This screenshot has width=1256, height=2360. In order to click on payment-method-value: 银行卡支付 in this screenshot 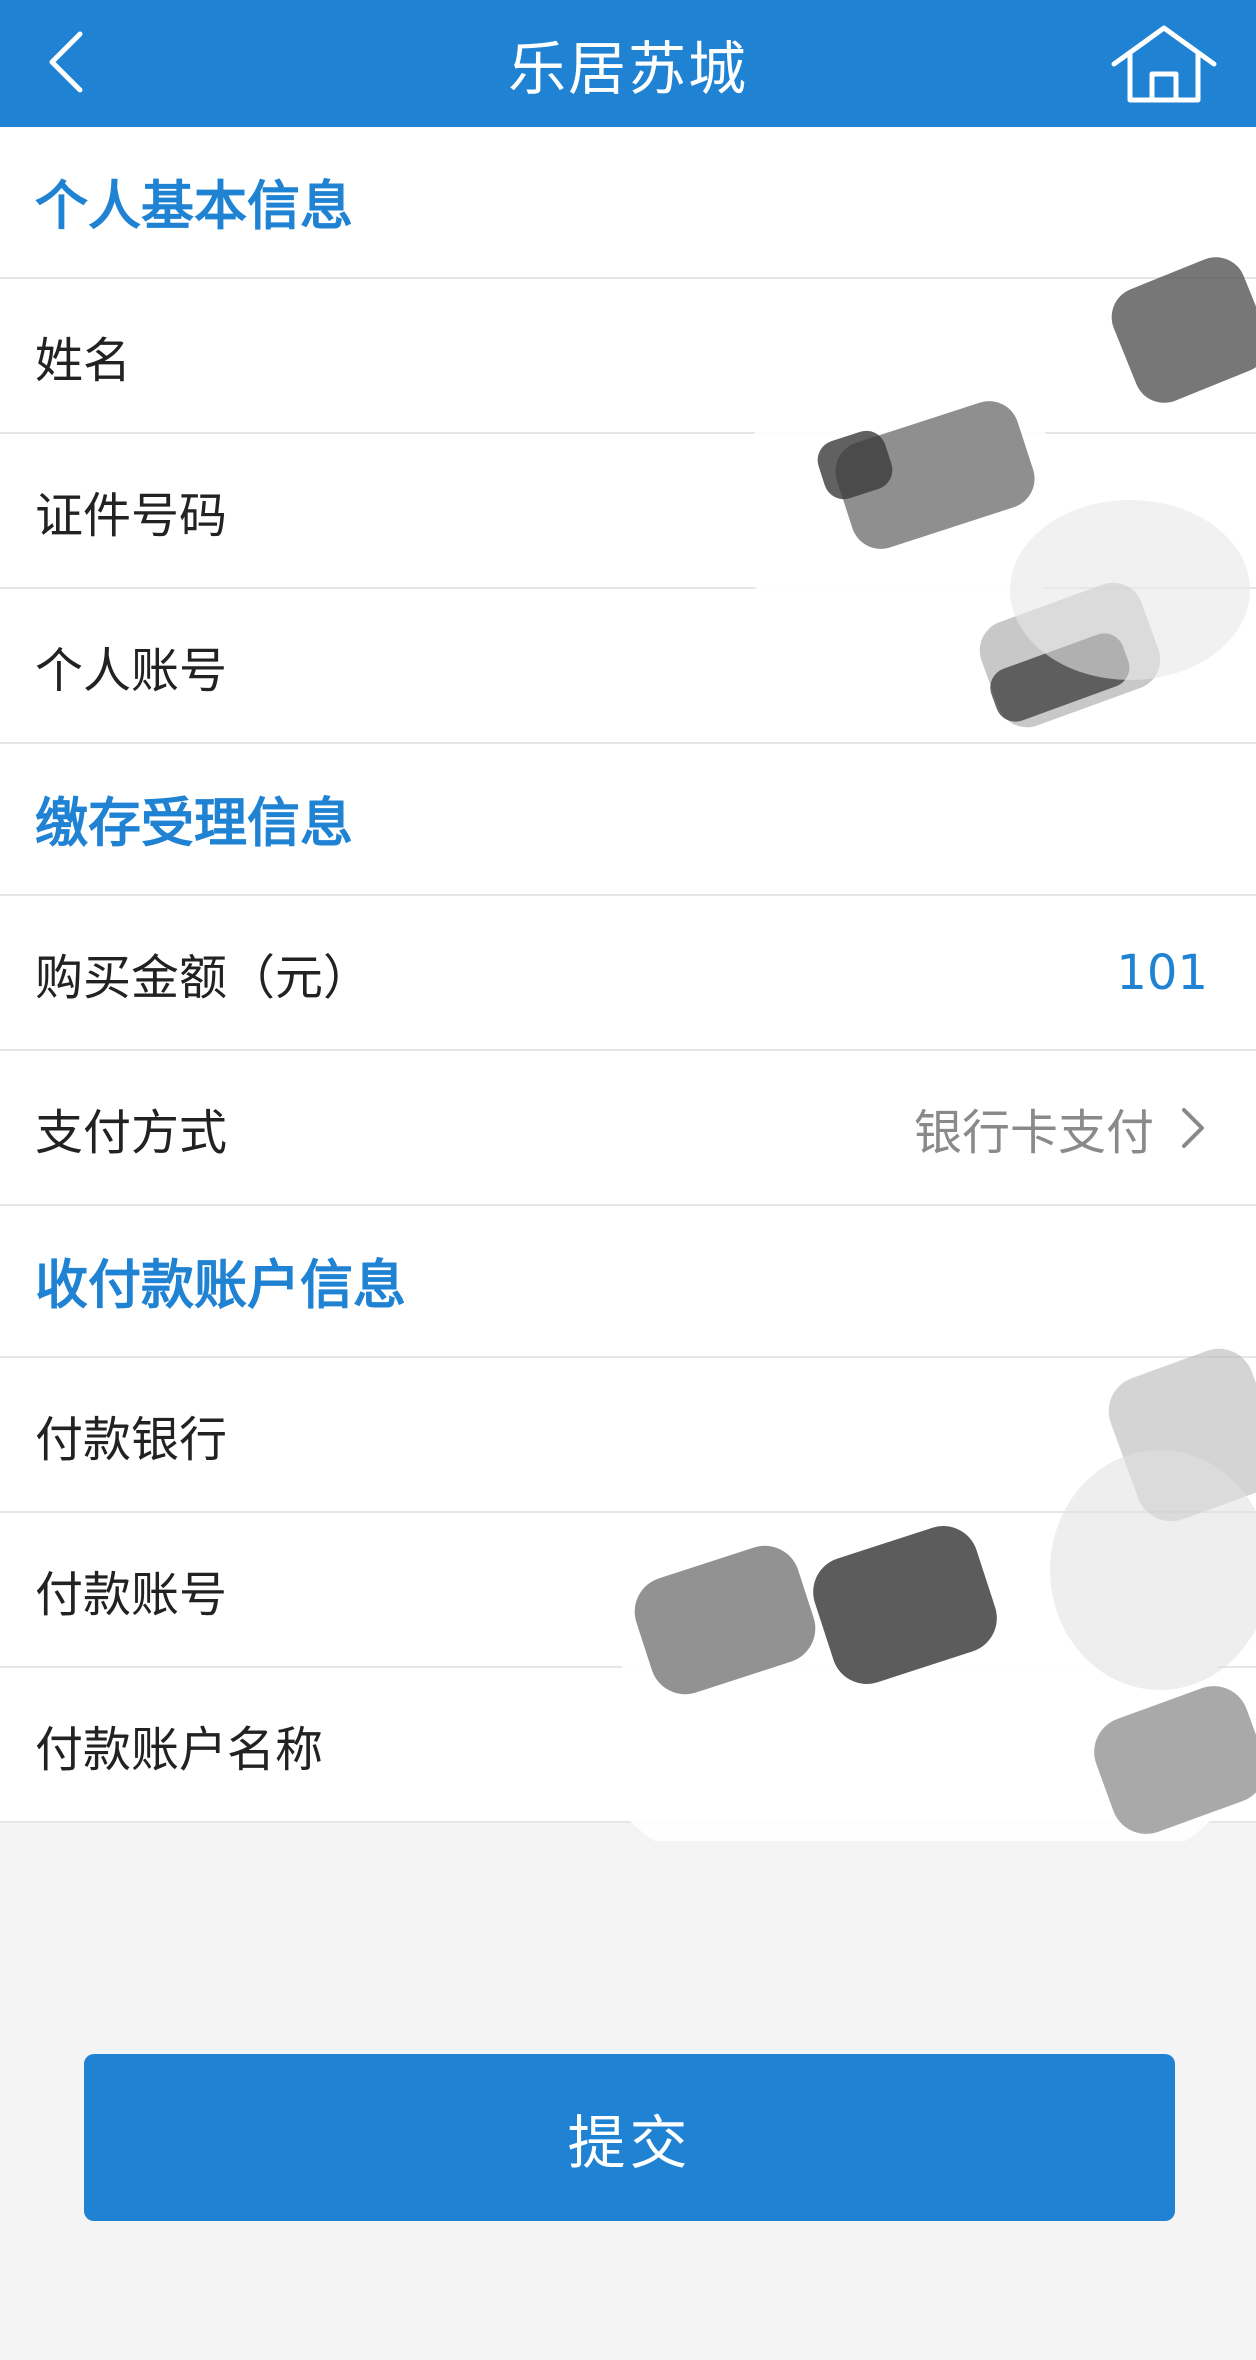, I will do `click(1033, 1132)`.